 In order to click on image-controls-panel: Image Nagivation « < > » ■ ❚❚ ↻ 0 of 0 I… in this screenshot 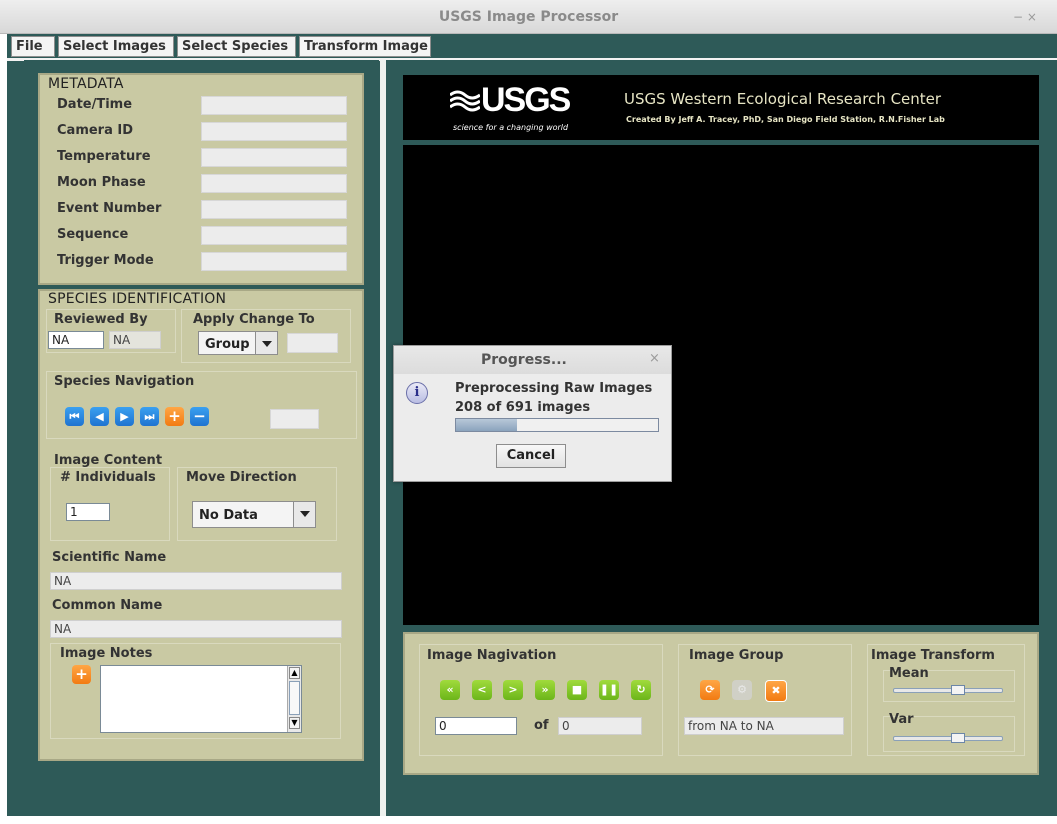, I will do `click(721, 703)`.